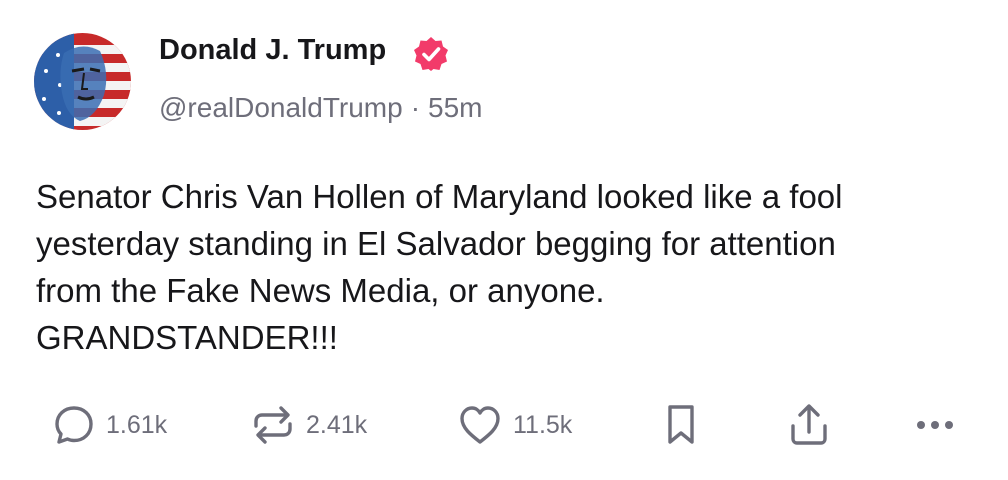  What do you see at coordinates (82, 81) in the screenshot?
I see `avatar` at bounding box center [82, 81].